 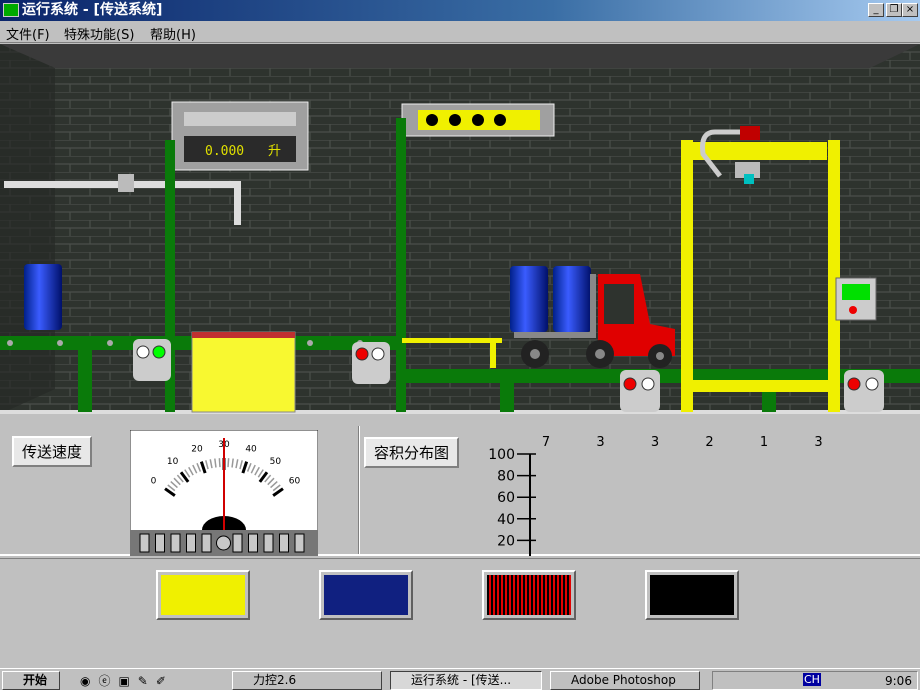 What do you see at coordinates (546, 442) in the screenshot?
I see `chart-top-label: 7` at bounding box center [546, 442].